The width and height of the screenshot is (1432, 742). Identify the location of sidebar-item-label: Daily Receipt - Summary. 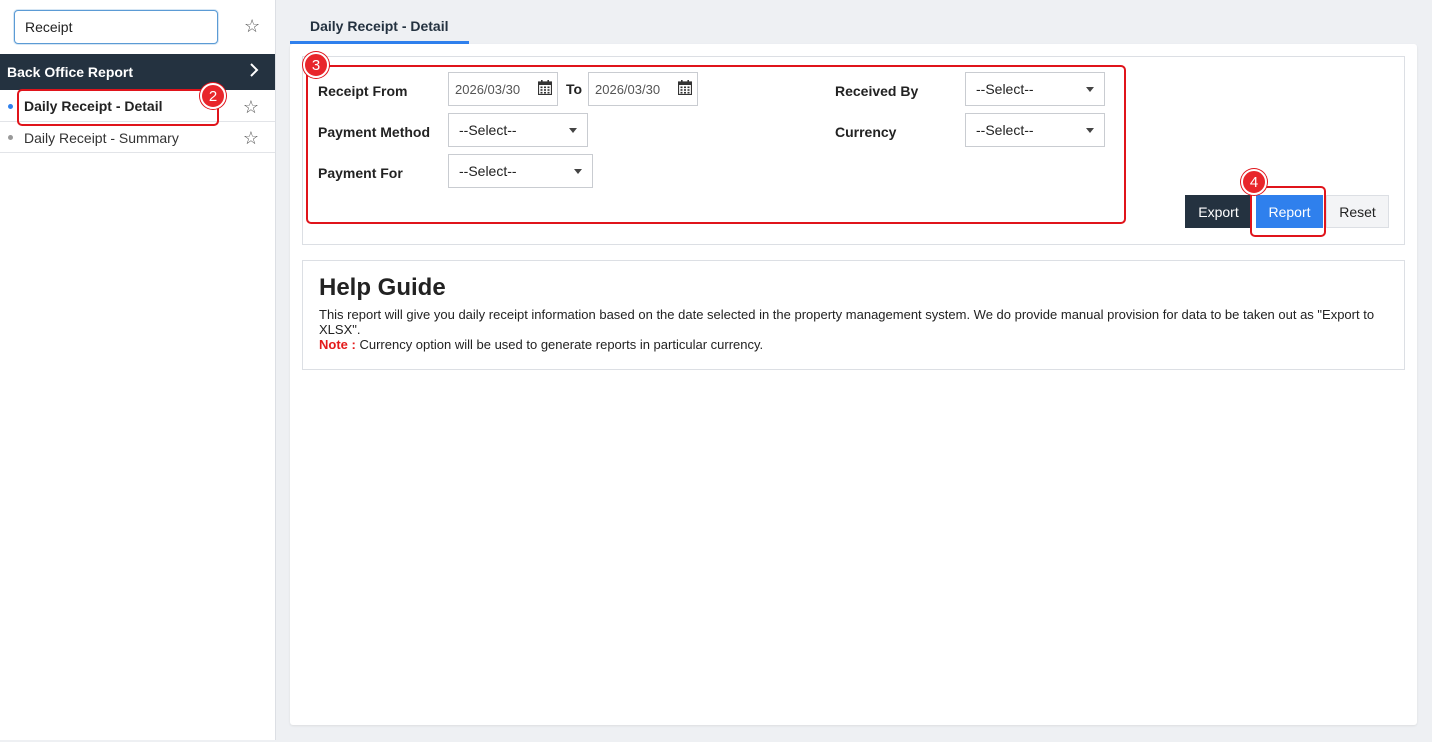
(101, 138).